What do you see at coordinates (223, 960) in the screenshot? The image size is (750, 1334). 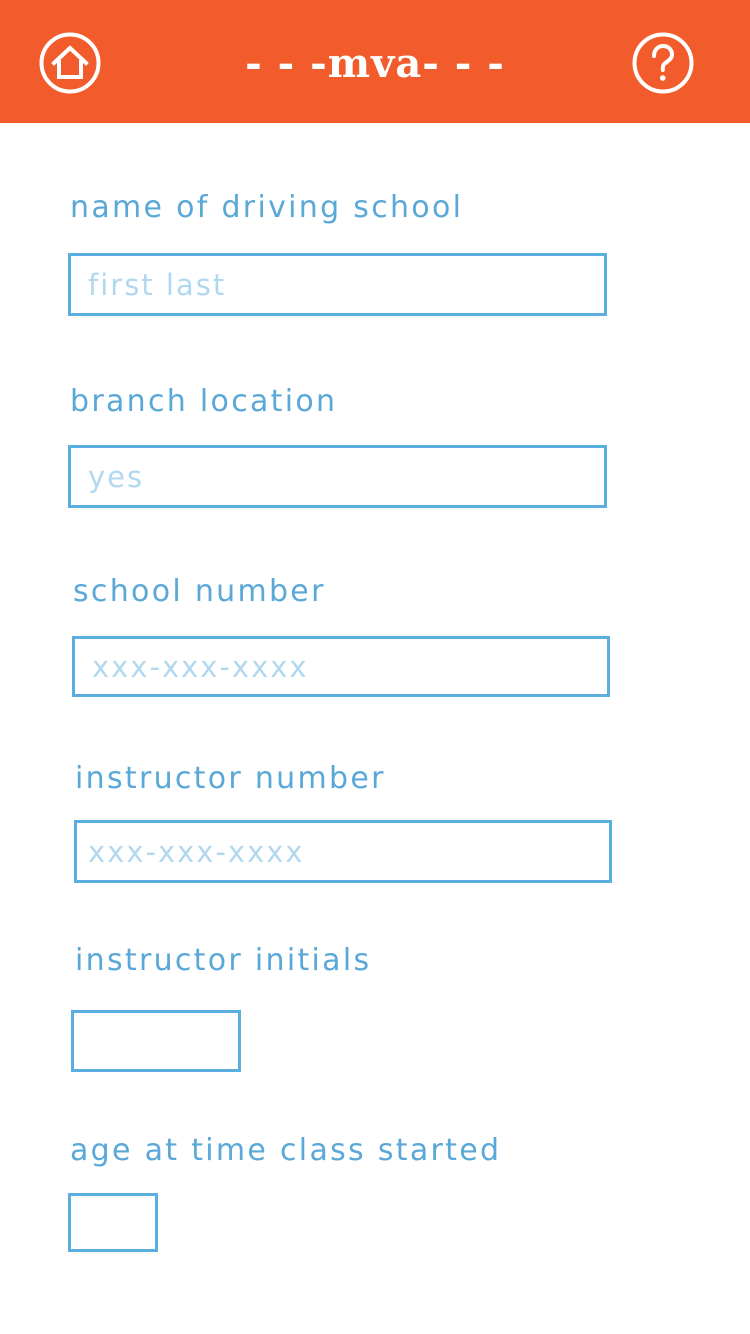 I see `instructor-initials-label: instructor initials` at bounding box center [223, 960].